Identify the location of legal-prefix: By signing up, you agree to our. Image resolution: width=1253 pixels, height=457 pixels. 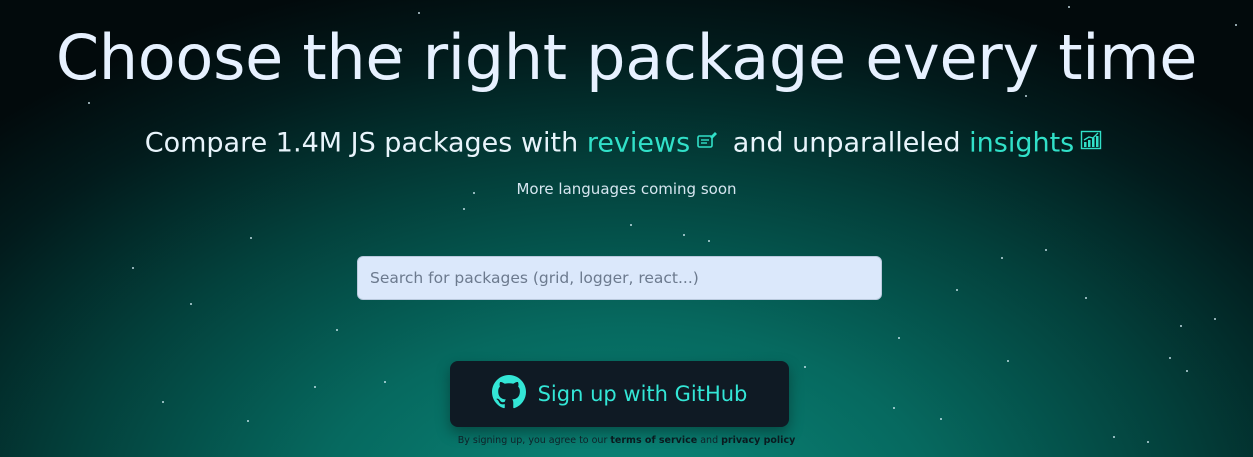
(534, 440).